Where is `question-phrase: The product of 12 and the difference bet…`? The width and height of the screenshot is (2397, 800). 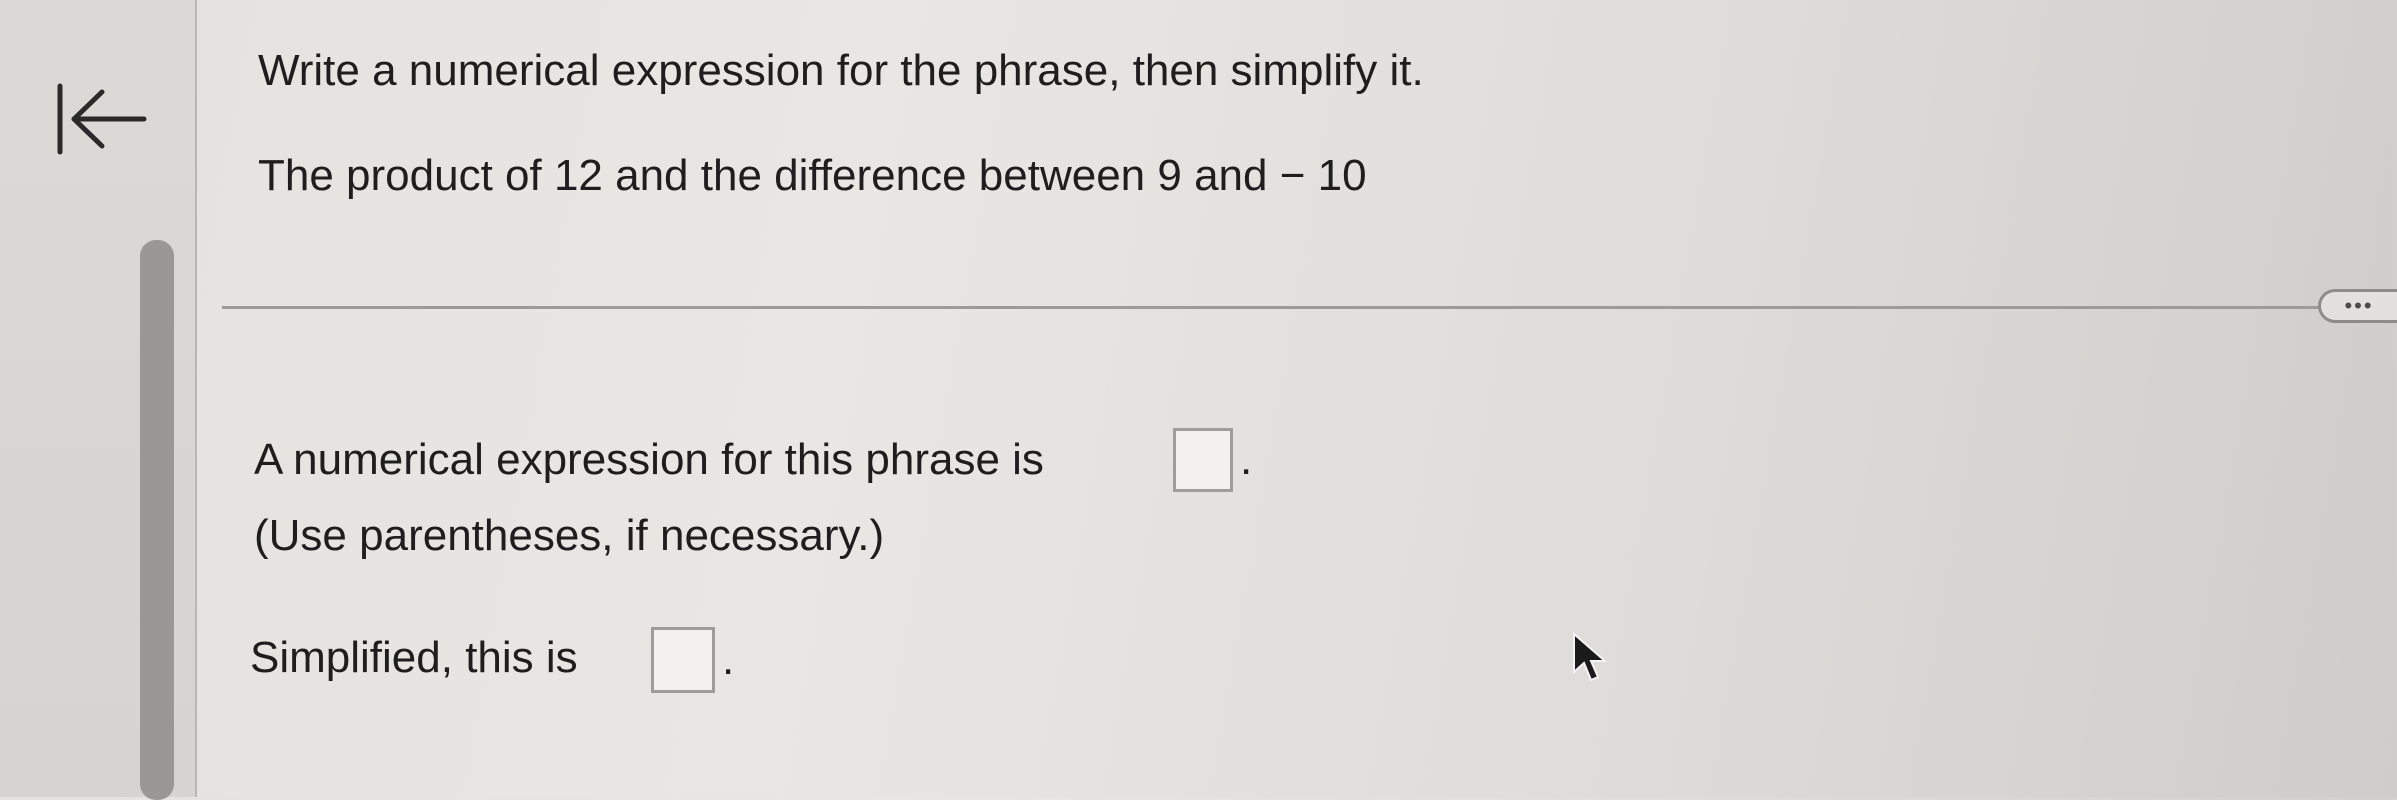
question-phrase: The product of 12 and the difference bet… is located at coordinates (812, 175).